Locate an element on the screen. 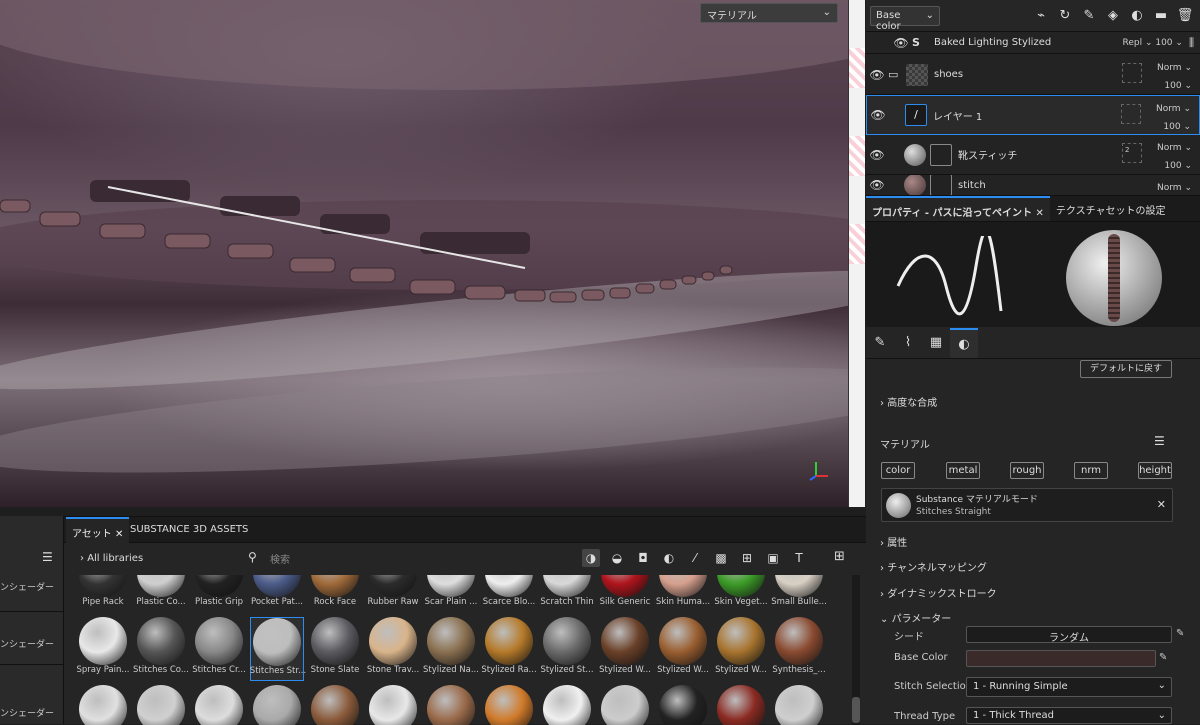  scrollbar is located at coordinates (856, 650).